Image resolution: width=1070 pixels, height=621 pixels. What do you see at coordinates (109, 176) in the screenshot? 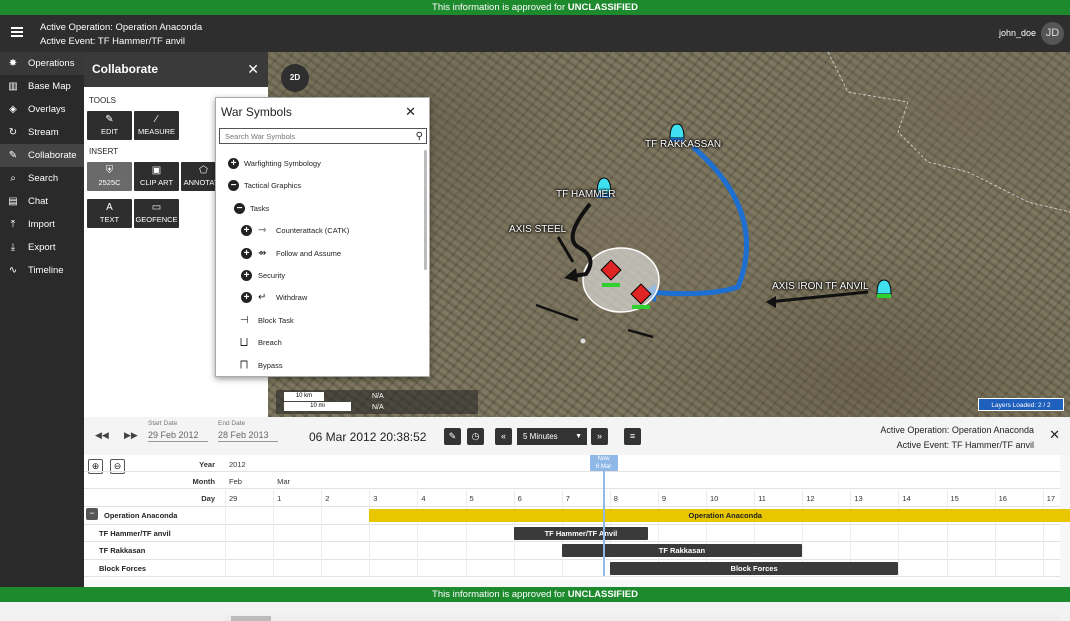
I see `2525c-button: ⛨ 2525C` at bounding box center [109, 176].